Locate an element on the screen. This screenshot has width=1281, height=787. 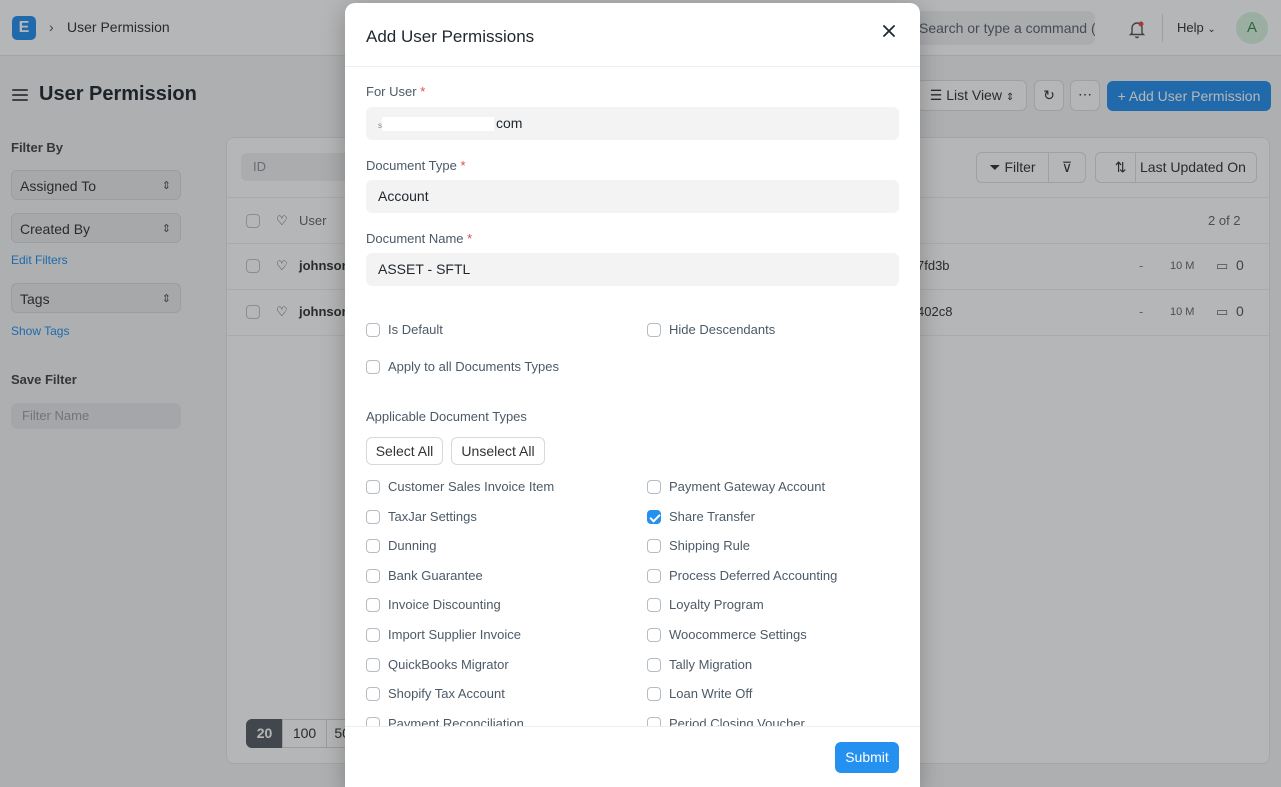
doc-type-label: Tally Migration is located at coordinates (711, 664).